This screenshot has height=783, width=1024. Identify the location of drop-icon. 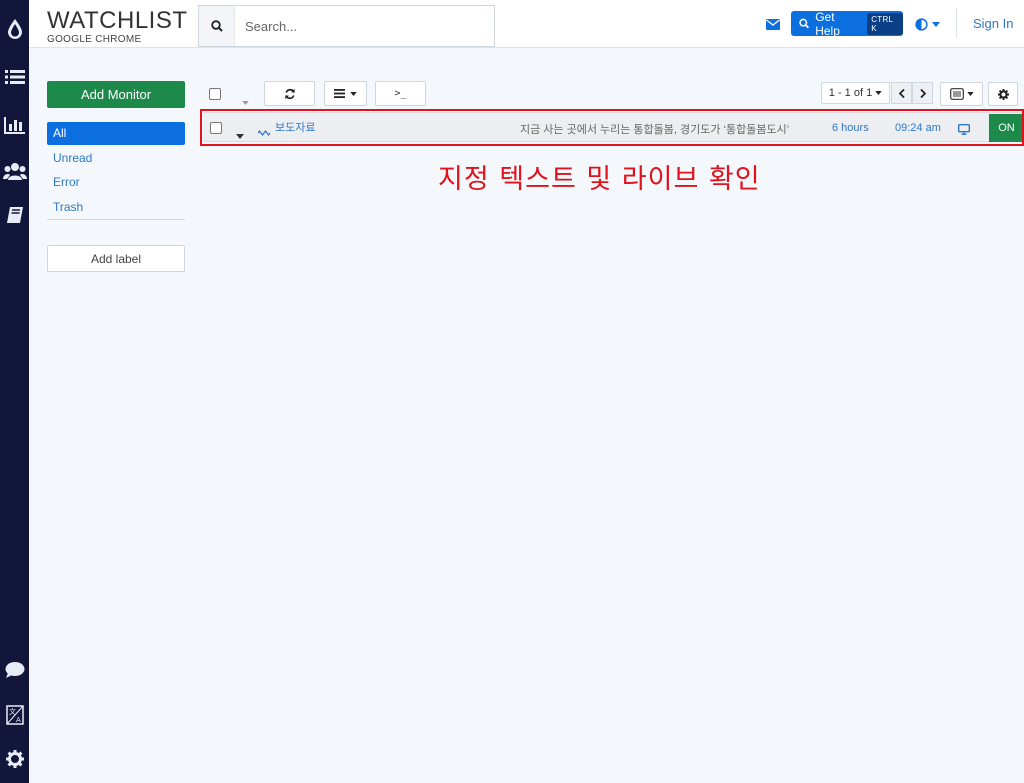
(14, 29).